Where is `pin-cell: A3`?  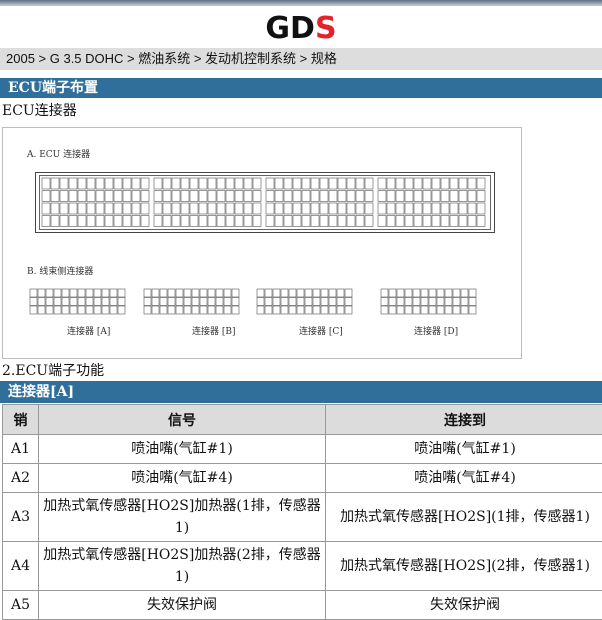 pin-cell: A3 is located at coordinates (21, 517).